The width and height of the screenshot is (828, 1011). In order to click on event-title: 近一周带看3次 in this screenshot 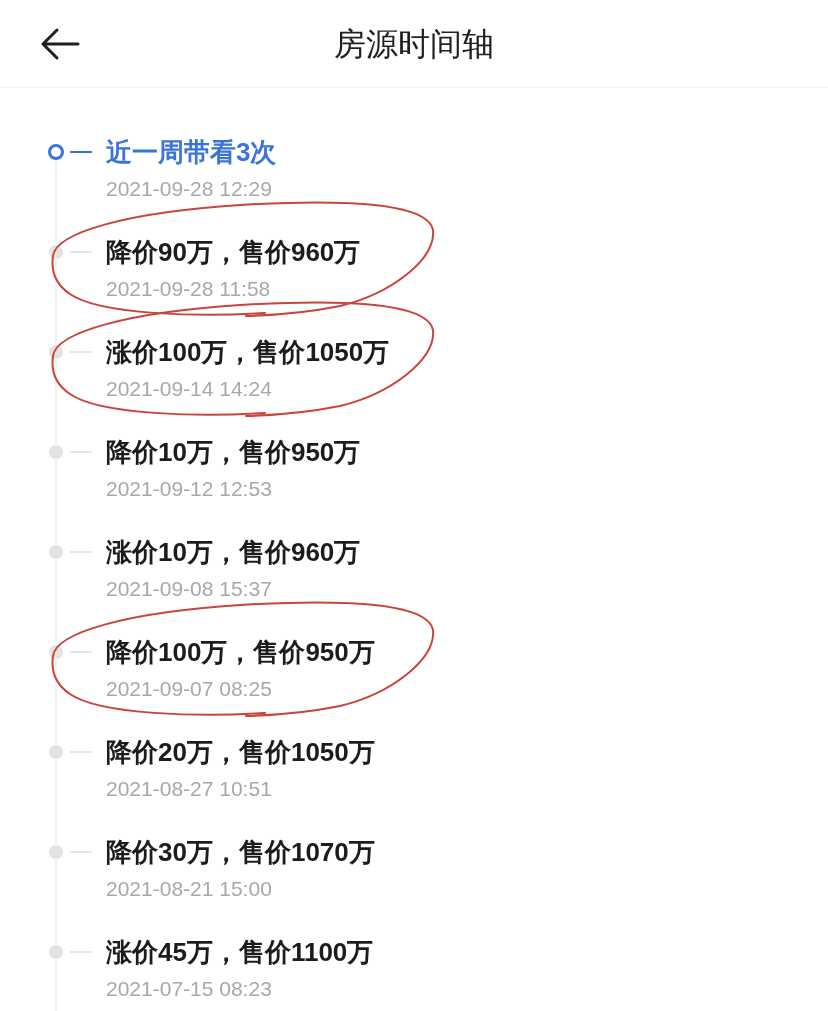, I will do `click(191, 152)`.